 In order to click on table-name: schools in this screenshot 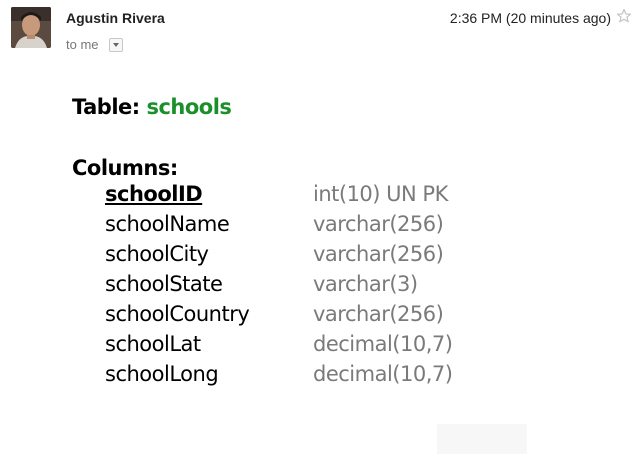, I will do `click(189, 107)`.